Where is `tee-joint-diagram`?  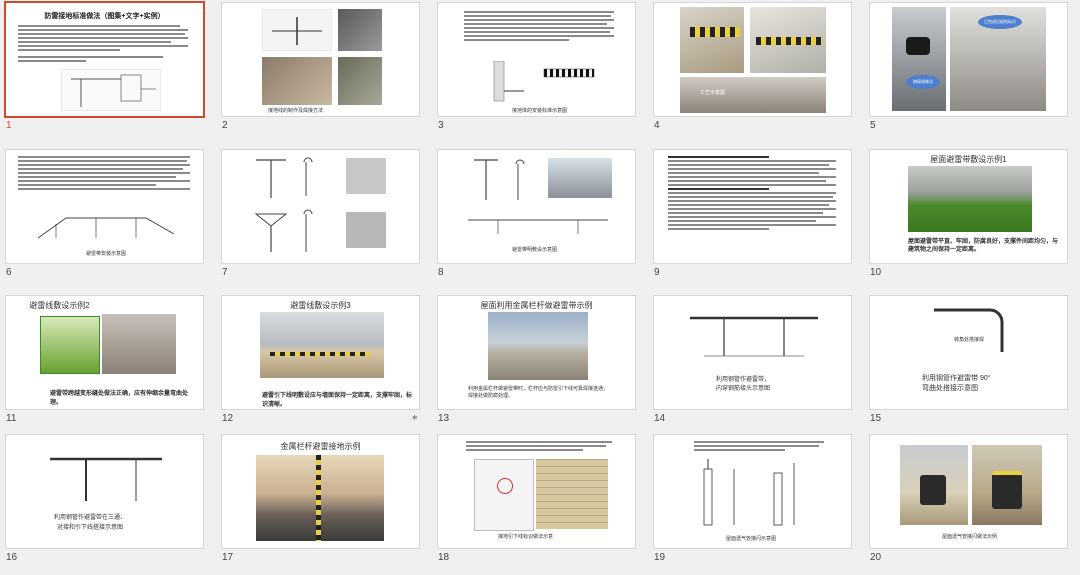
tee-joint-diagram is located at coordinates (106, 479).